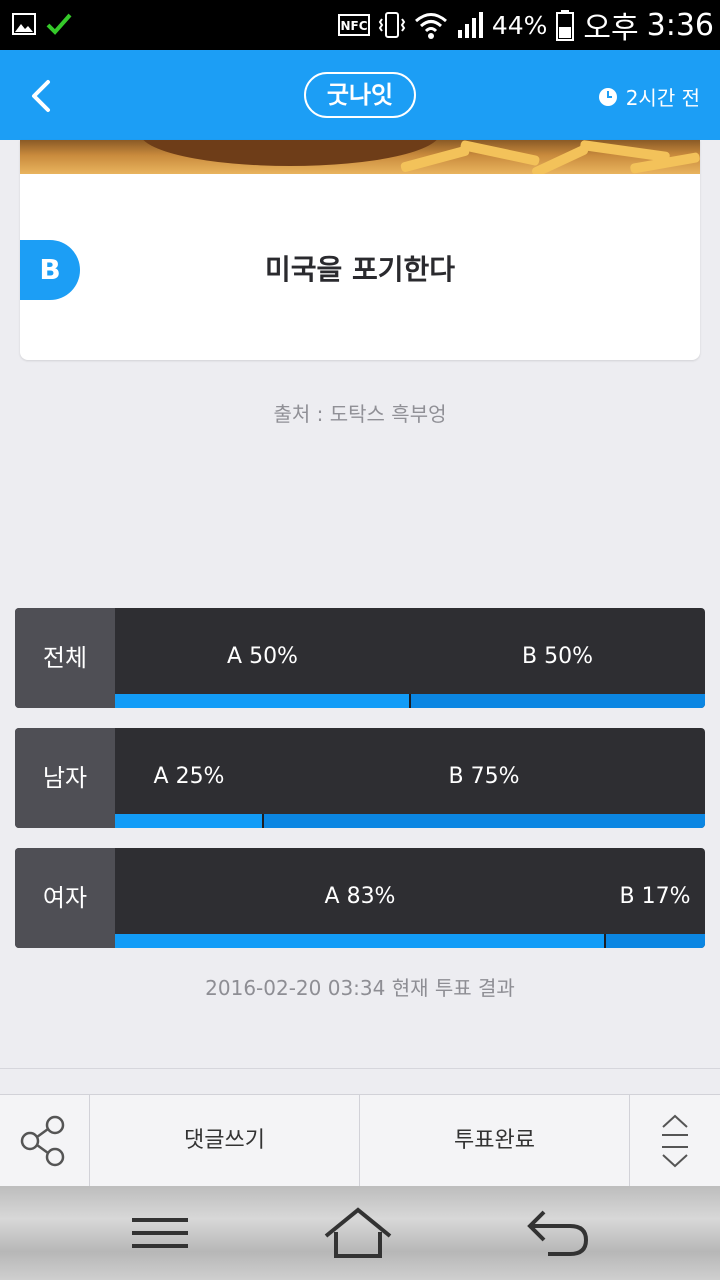  I want to click on result-label: 여자, so click(65, 898).